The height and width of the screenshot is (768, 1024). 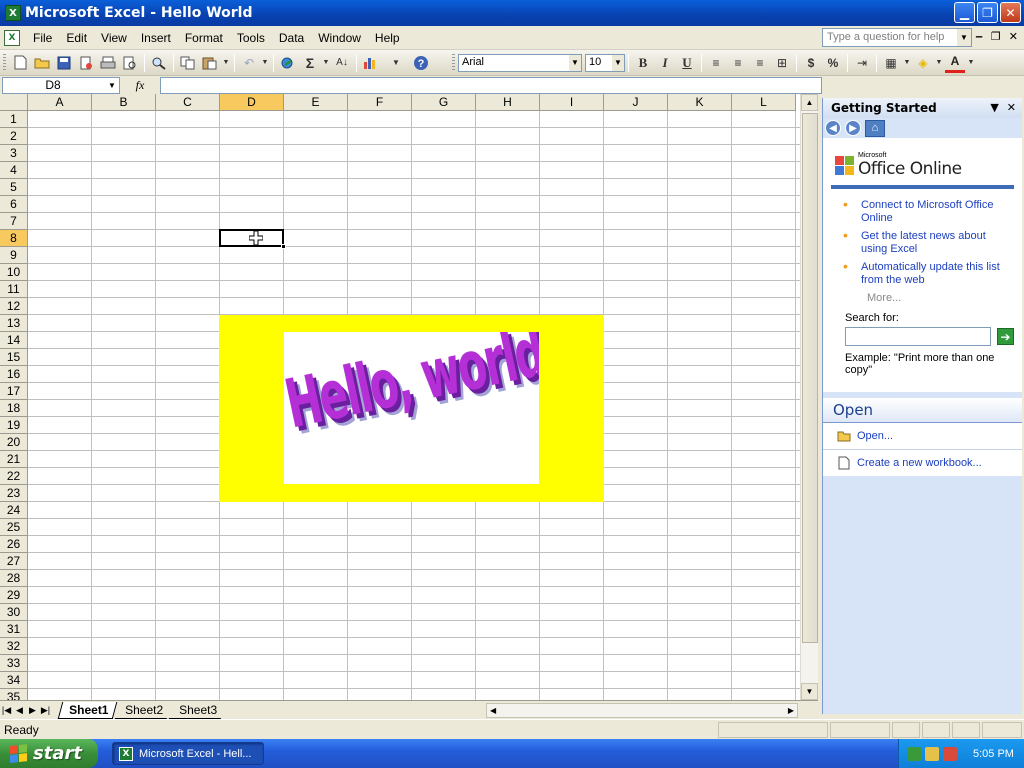 What do you see at coordinates (14, 510) in the screenshot?
I see `row-header-24: 24` at bounding box center [14, 510].